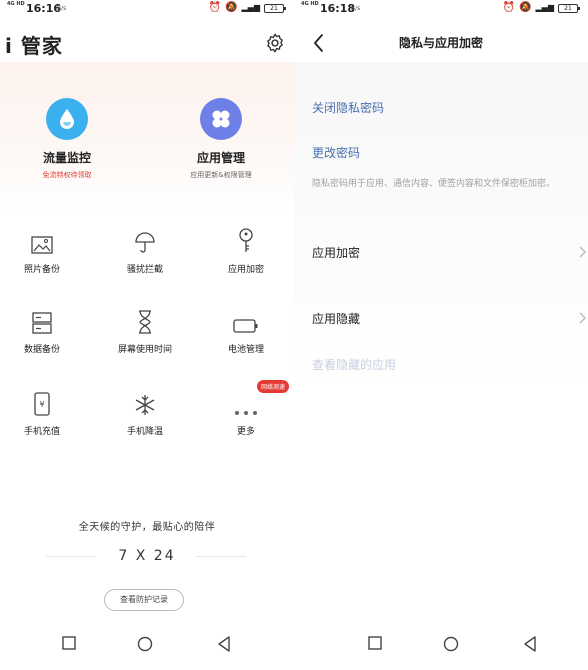  I want to click on app-title: i 管家, so click(34, 46).